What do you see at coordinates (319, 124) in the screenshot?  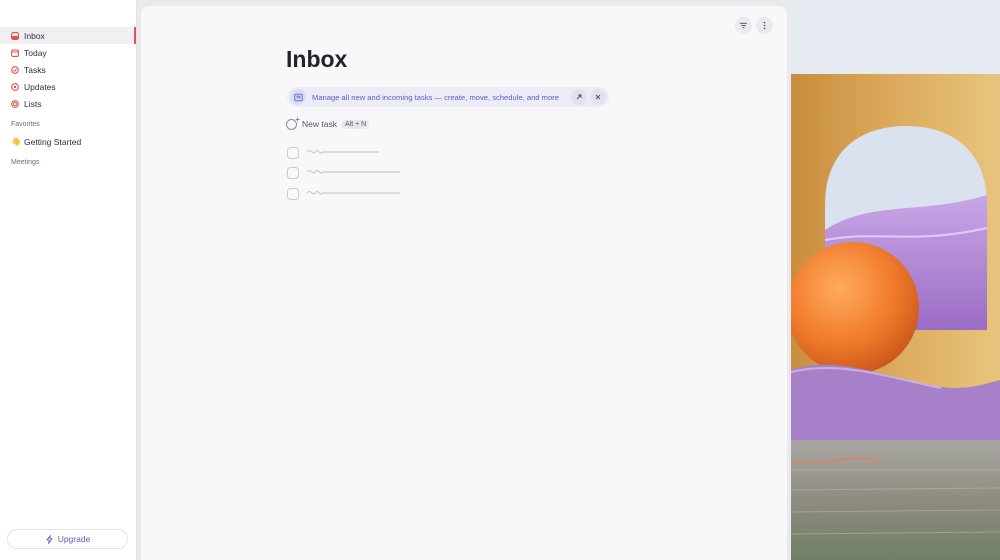 I see `new-task-label: New task` at bounding box center [319, 124].